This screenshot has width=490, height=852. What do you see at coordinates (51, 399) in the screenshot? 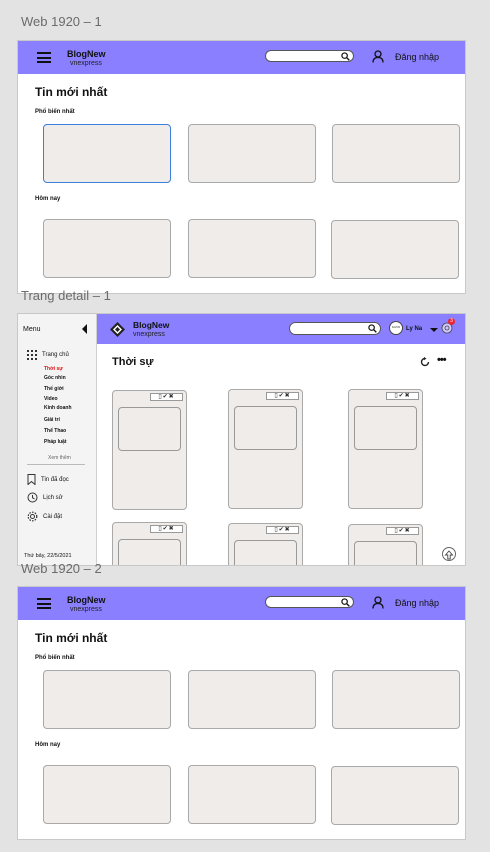
I see `sidebar-sub-video: Video` at bounding box center [51, 399].